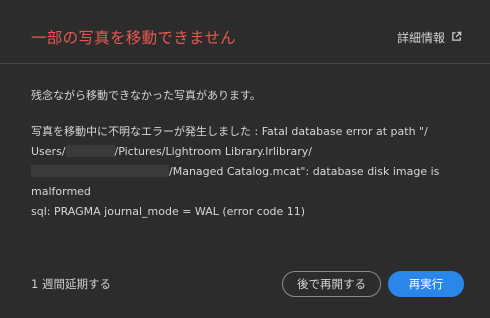  Describe the element at coordinates (133, 38) in the screenshot. I see `dialog-title: 一部の写真を移動できません` at that location.